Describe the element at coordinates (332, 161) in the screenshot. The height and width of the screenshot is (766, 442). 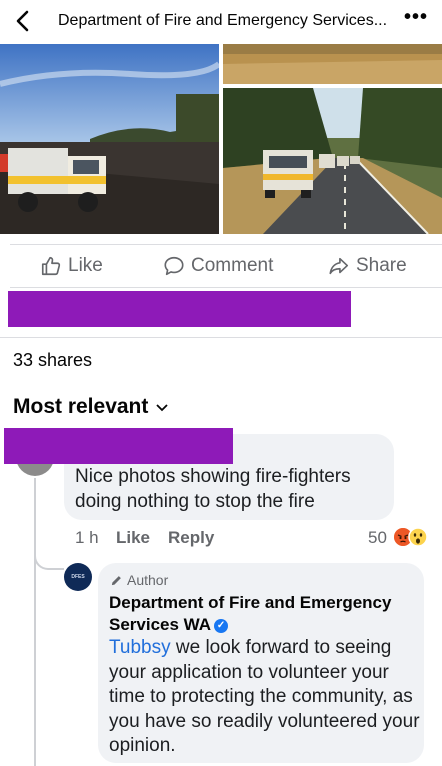
I see `post-photo-road-convoy` at that location.